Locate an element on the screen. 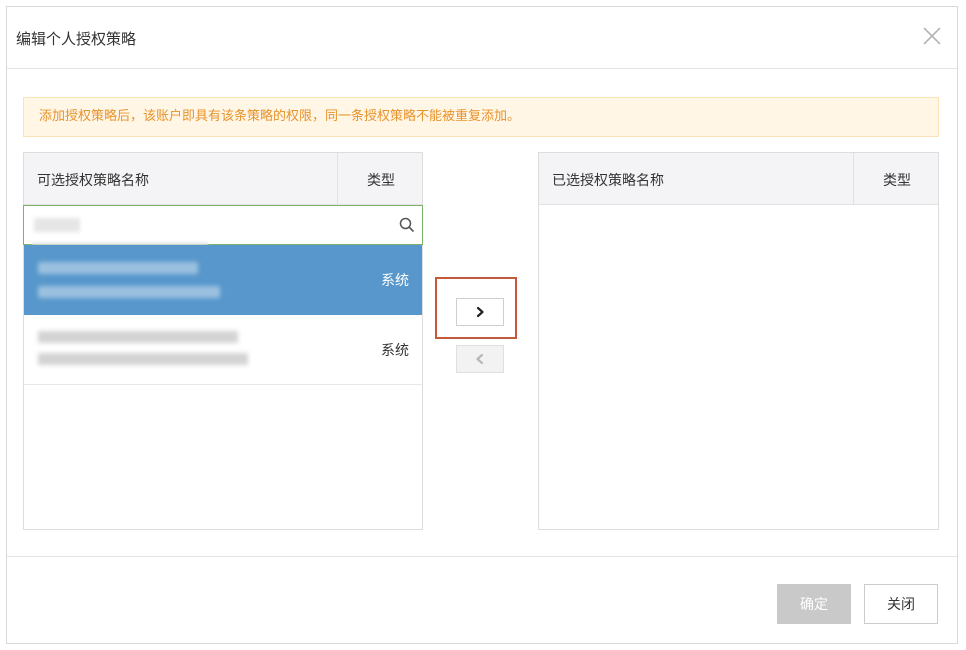 This screenshot has width=966, height=650. add-policy-button is located at coordinates (480, 312).